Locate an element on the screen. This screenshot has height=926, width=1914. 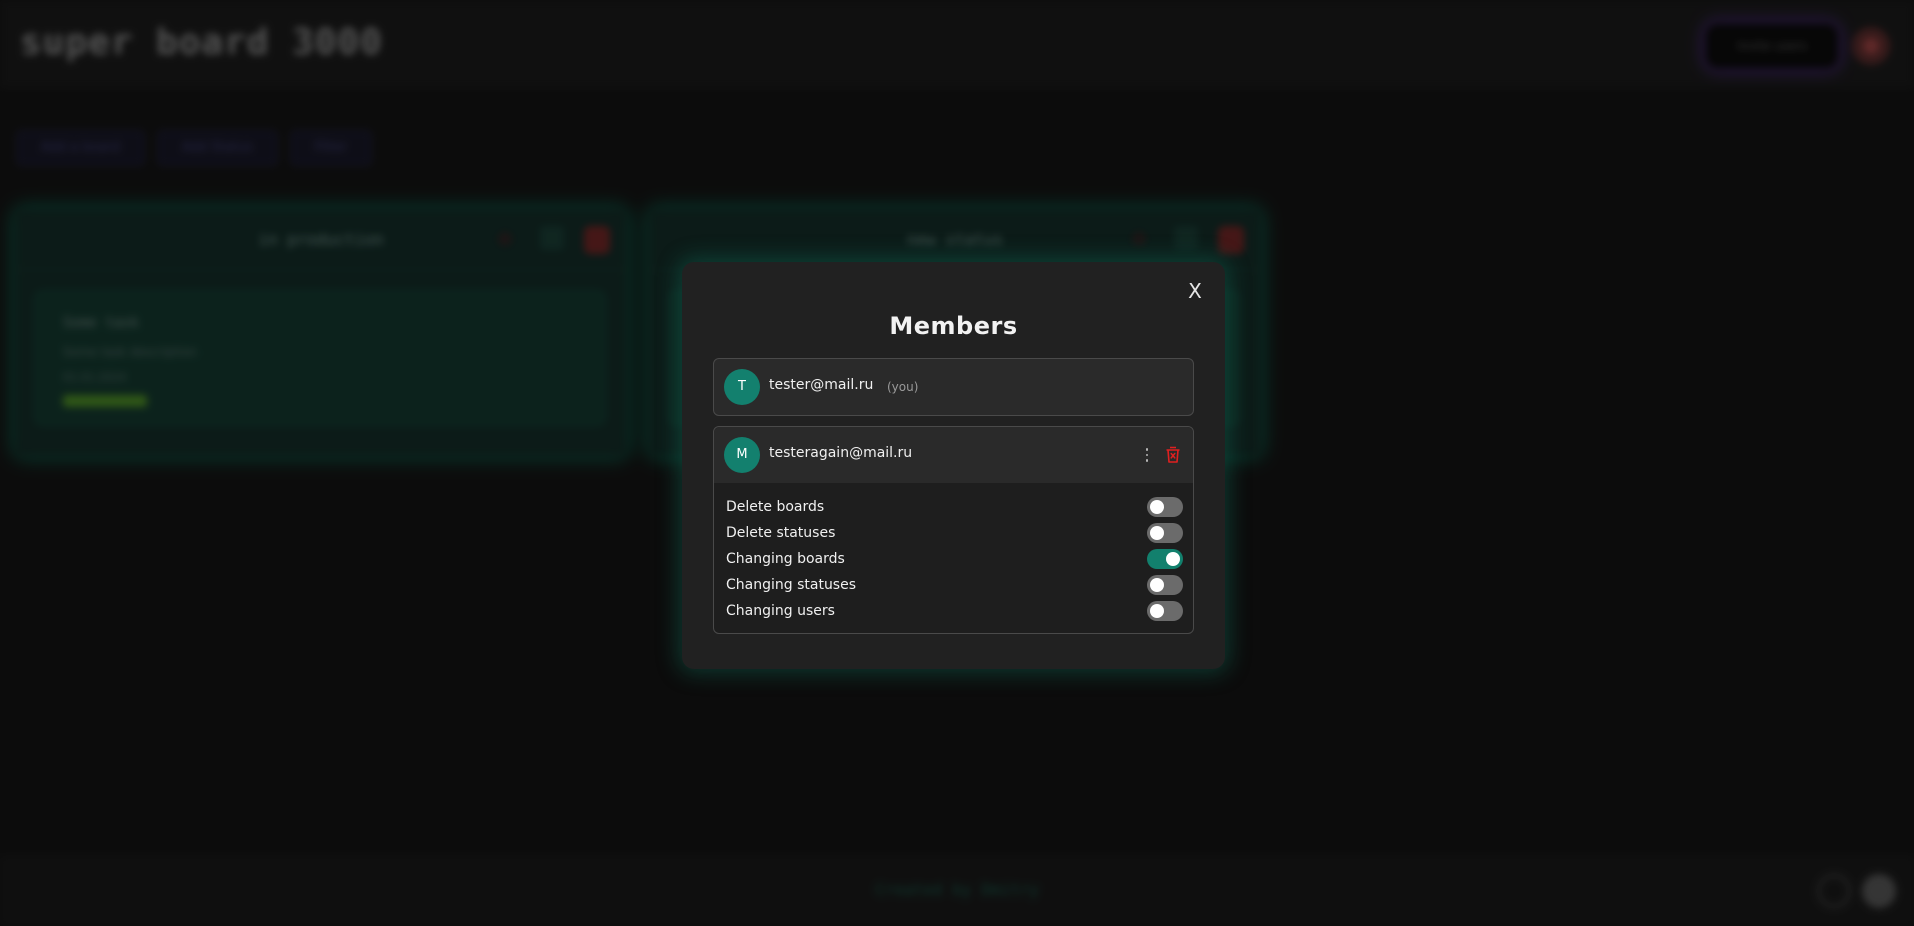
permission-label: Changing users is located at coordinates (780, 611).